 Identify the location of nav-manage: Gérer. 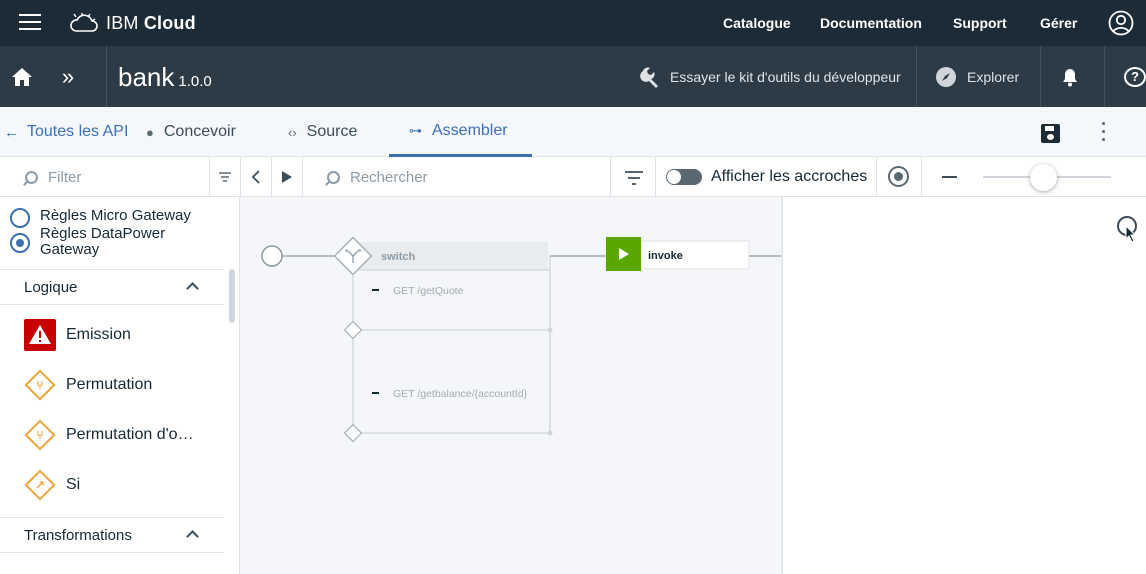
(1058, 23).